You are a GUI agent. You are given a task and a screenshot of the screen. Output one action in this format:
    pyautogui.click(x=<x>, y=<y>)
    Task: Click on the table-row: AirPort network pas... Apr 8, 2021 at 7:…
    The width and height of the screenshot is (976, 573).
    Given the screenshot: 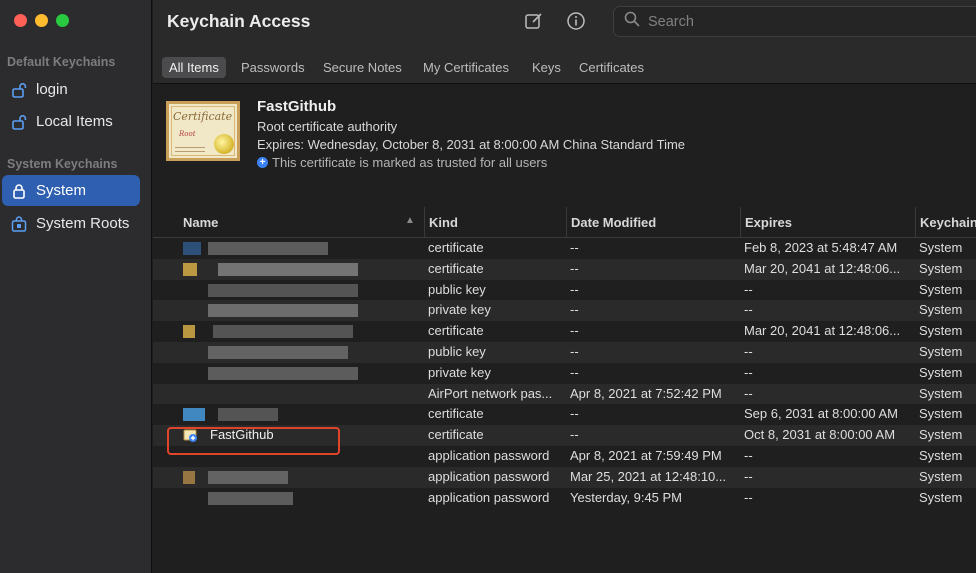 What is the action you would take?
    pyautogui.click(x=564, y=394)
    